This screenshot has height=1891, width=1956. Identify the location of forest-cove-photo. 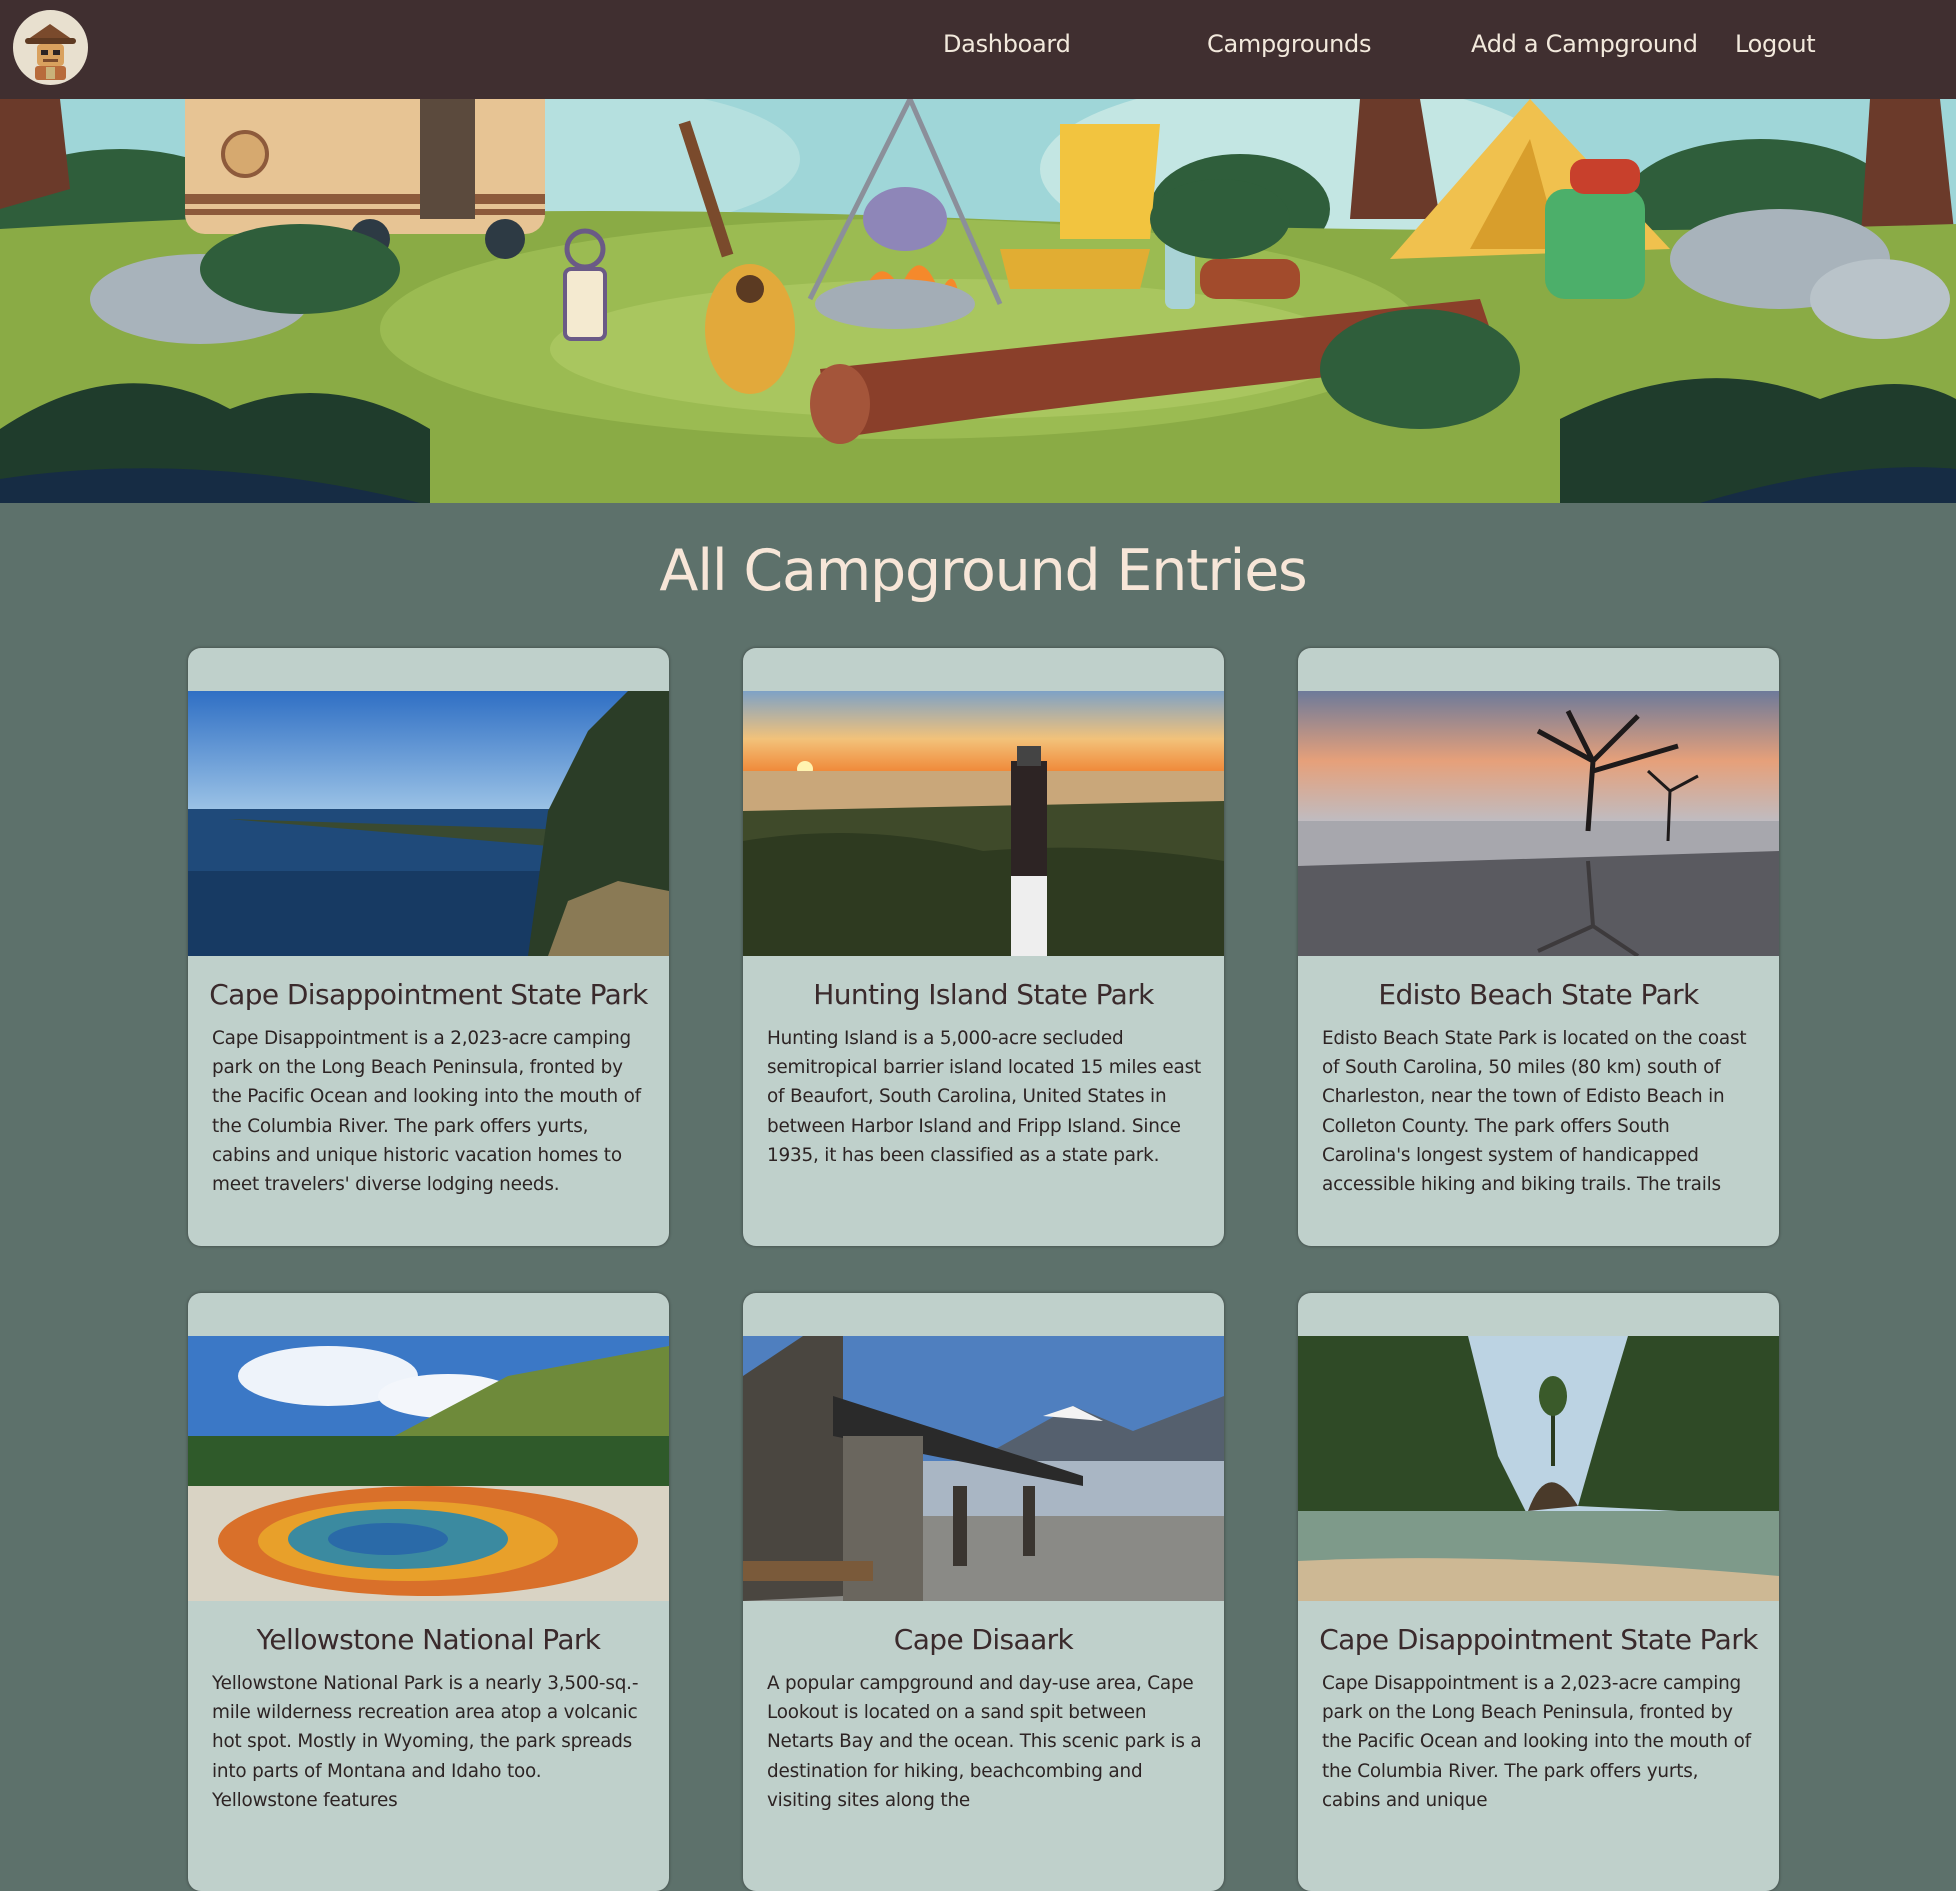
(1538, 1468).